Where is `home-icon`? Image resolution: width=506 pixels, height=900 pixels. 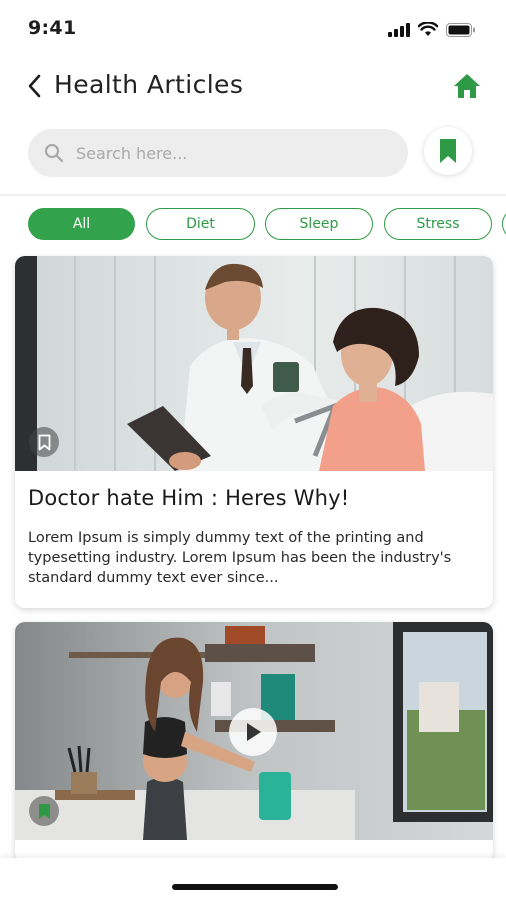
home-icon is located at coordinates (467, 86).